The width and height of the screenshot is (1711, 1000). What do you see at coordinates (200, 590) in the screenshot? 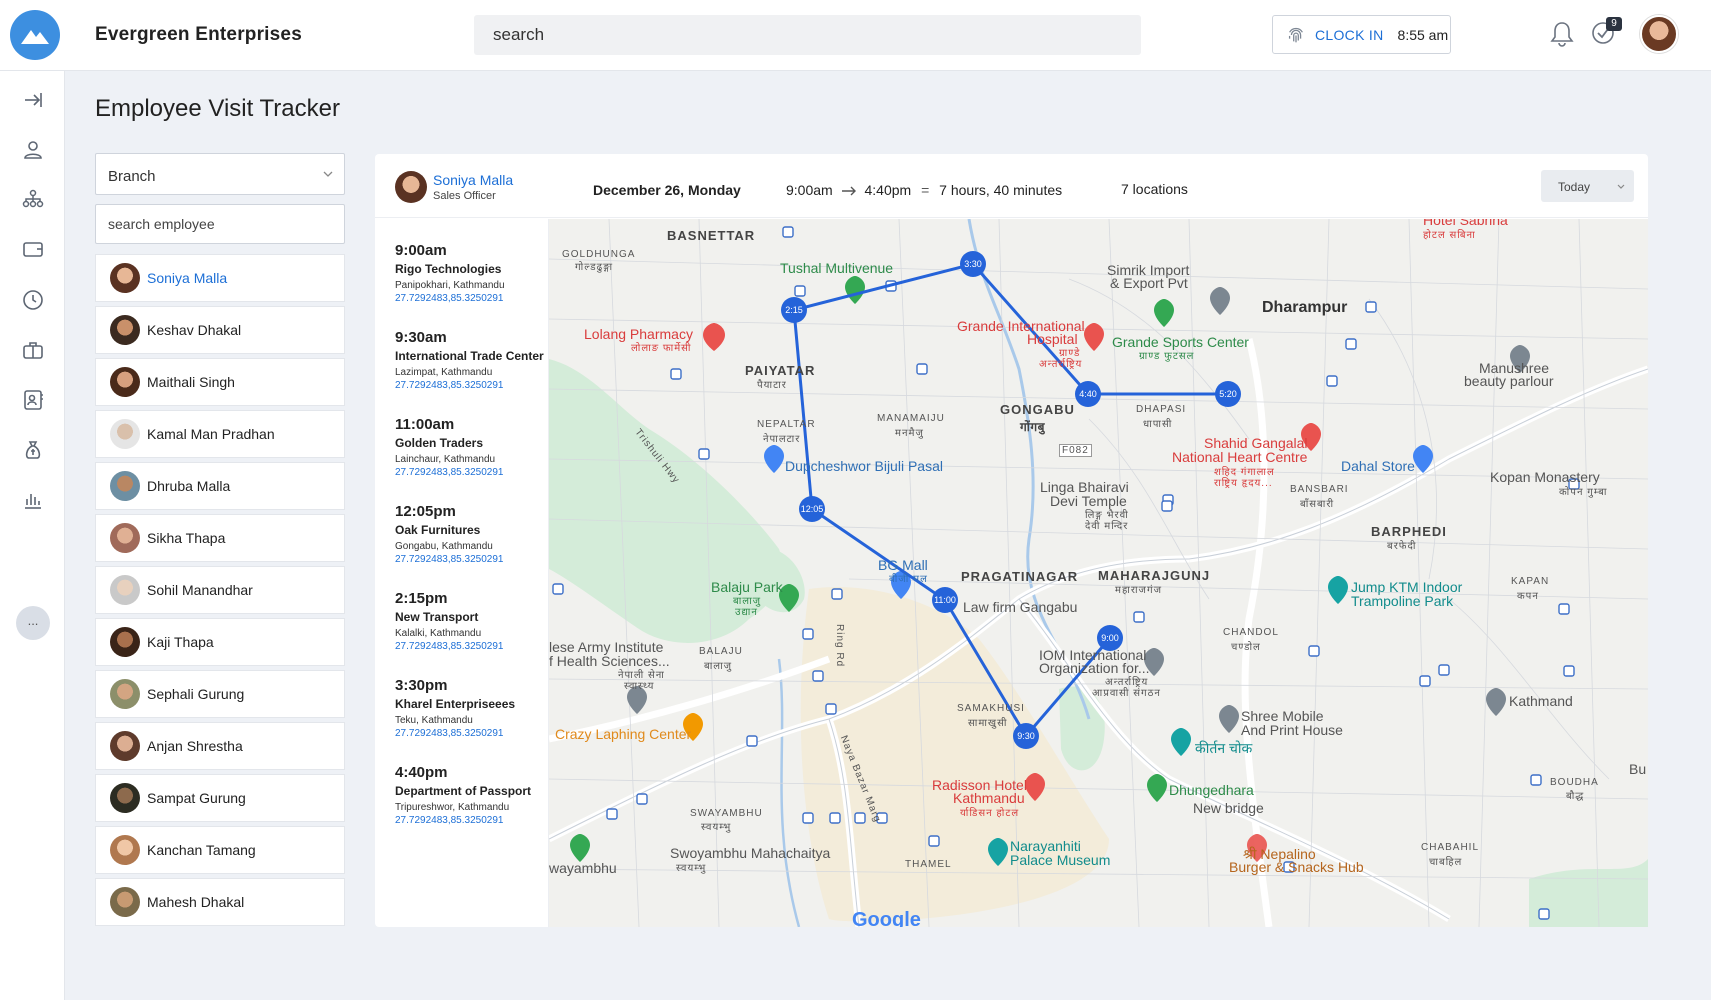
I see `employee-name: Sohil Manandhar` at bounding box center [200, 590].